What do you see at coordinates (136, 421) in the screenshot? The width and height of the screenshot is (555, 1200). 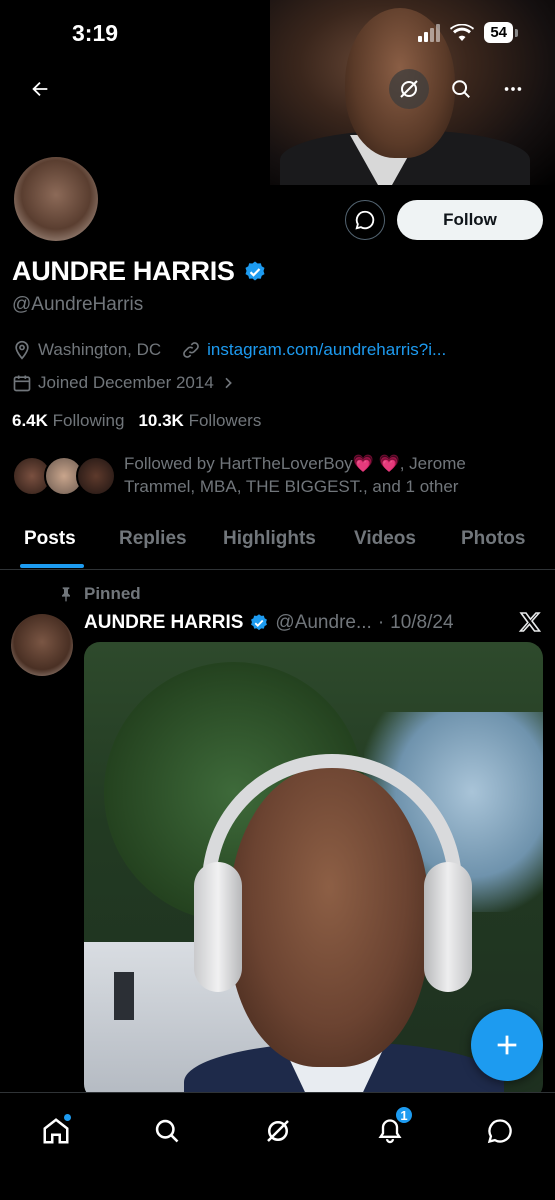 I see `profile-stats: 6.4K Following 10.3K Followers` at bounding box center [136, 421].